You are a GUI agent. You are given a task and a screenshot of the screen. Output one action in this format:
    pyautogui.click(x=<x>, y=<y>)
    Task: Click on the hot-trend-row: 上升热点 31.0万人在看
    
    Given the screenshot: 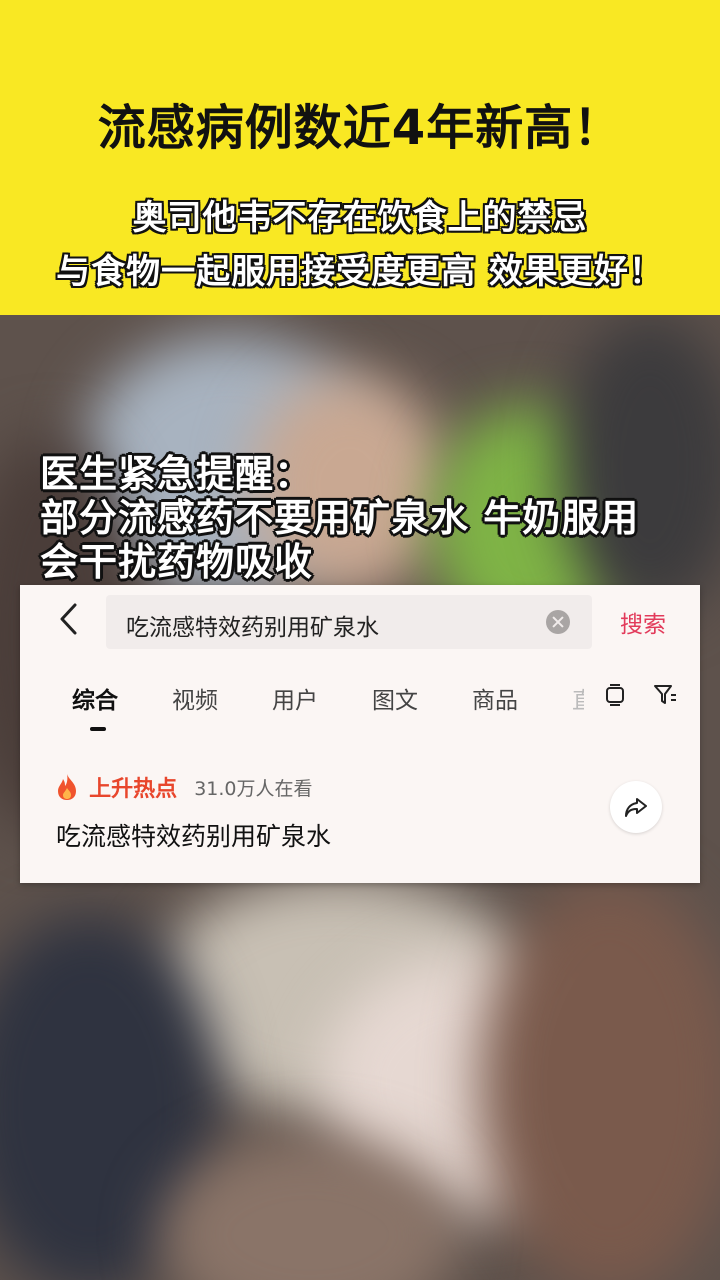 What is the action you would take?
    pyautogui.click(x=184, y=786)
    